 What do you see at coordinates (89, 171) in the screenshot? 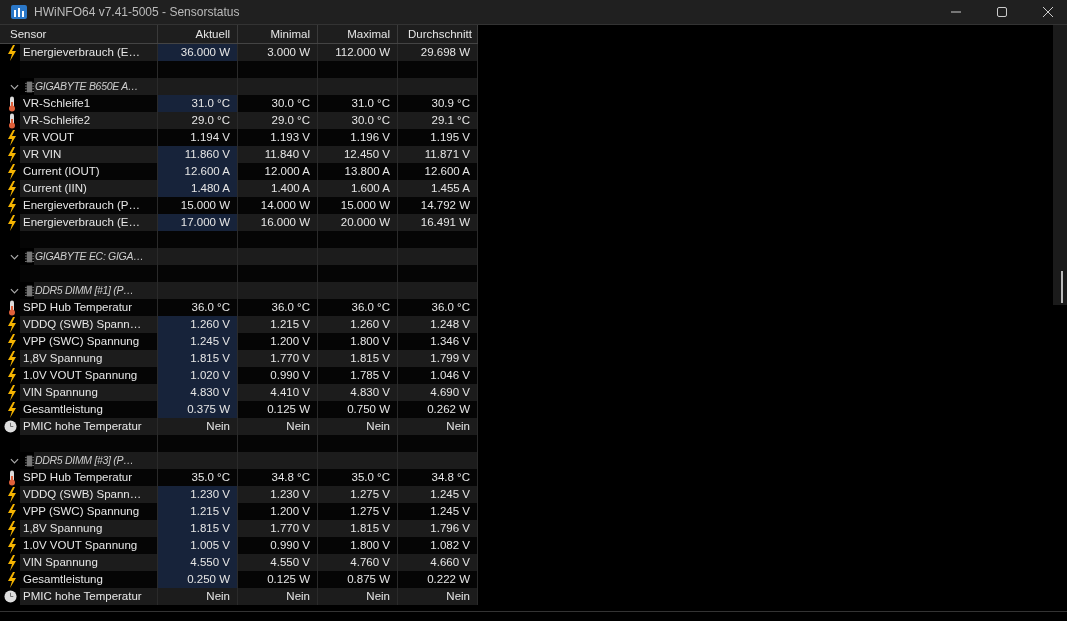
I see `sensor-name: Current (IOUT)` at bounding box center [89, 171].